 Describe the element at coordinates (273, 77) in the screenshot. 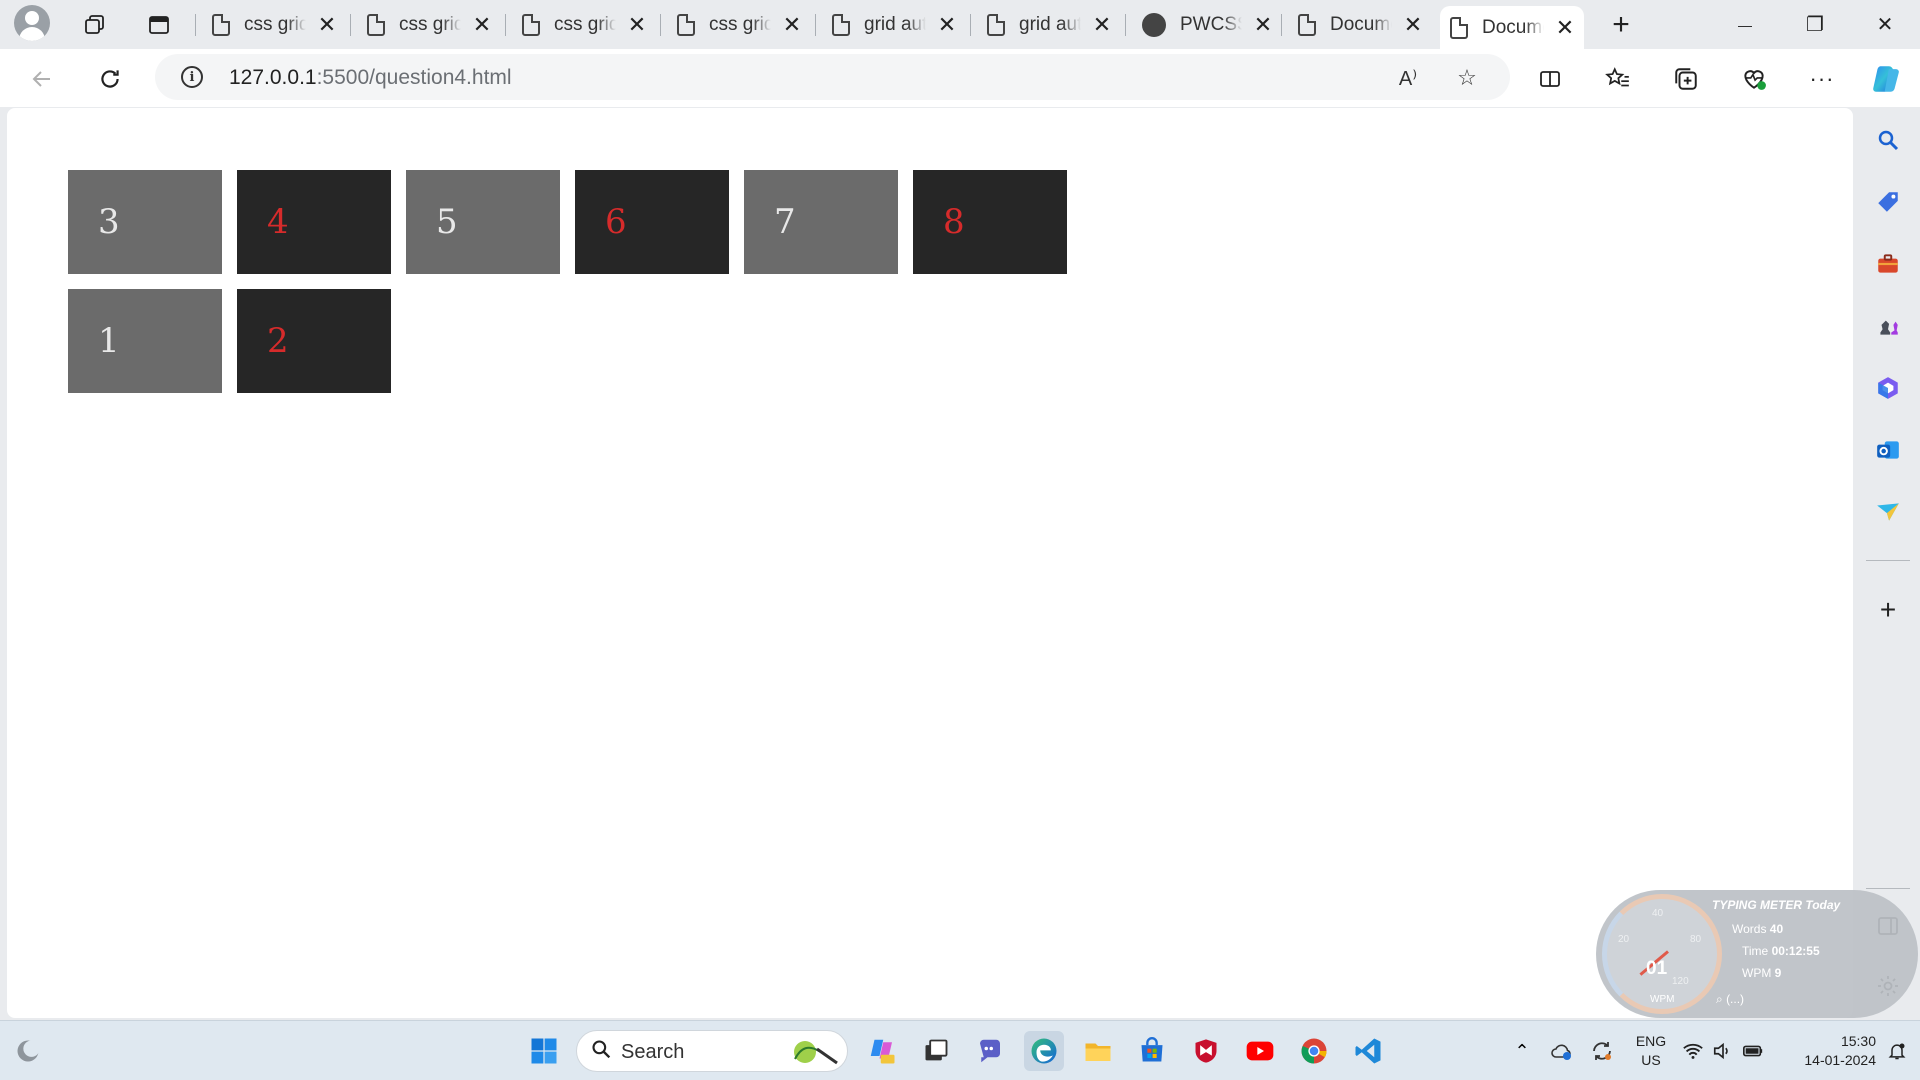

I see `url-host: 127.0.0.1` at that location.